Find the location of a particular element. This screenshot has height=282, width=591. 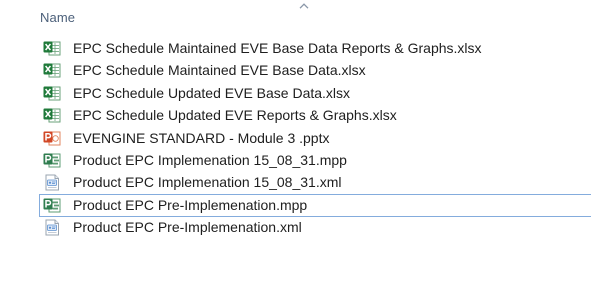

file-name: Product EPC Pre-Implemenation.xml is located at coordinates (187, 227).